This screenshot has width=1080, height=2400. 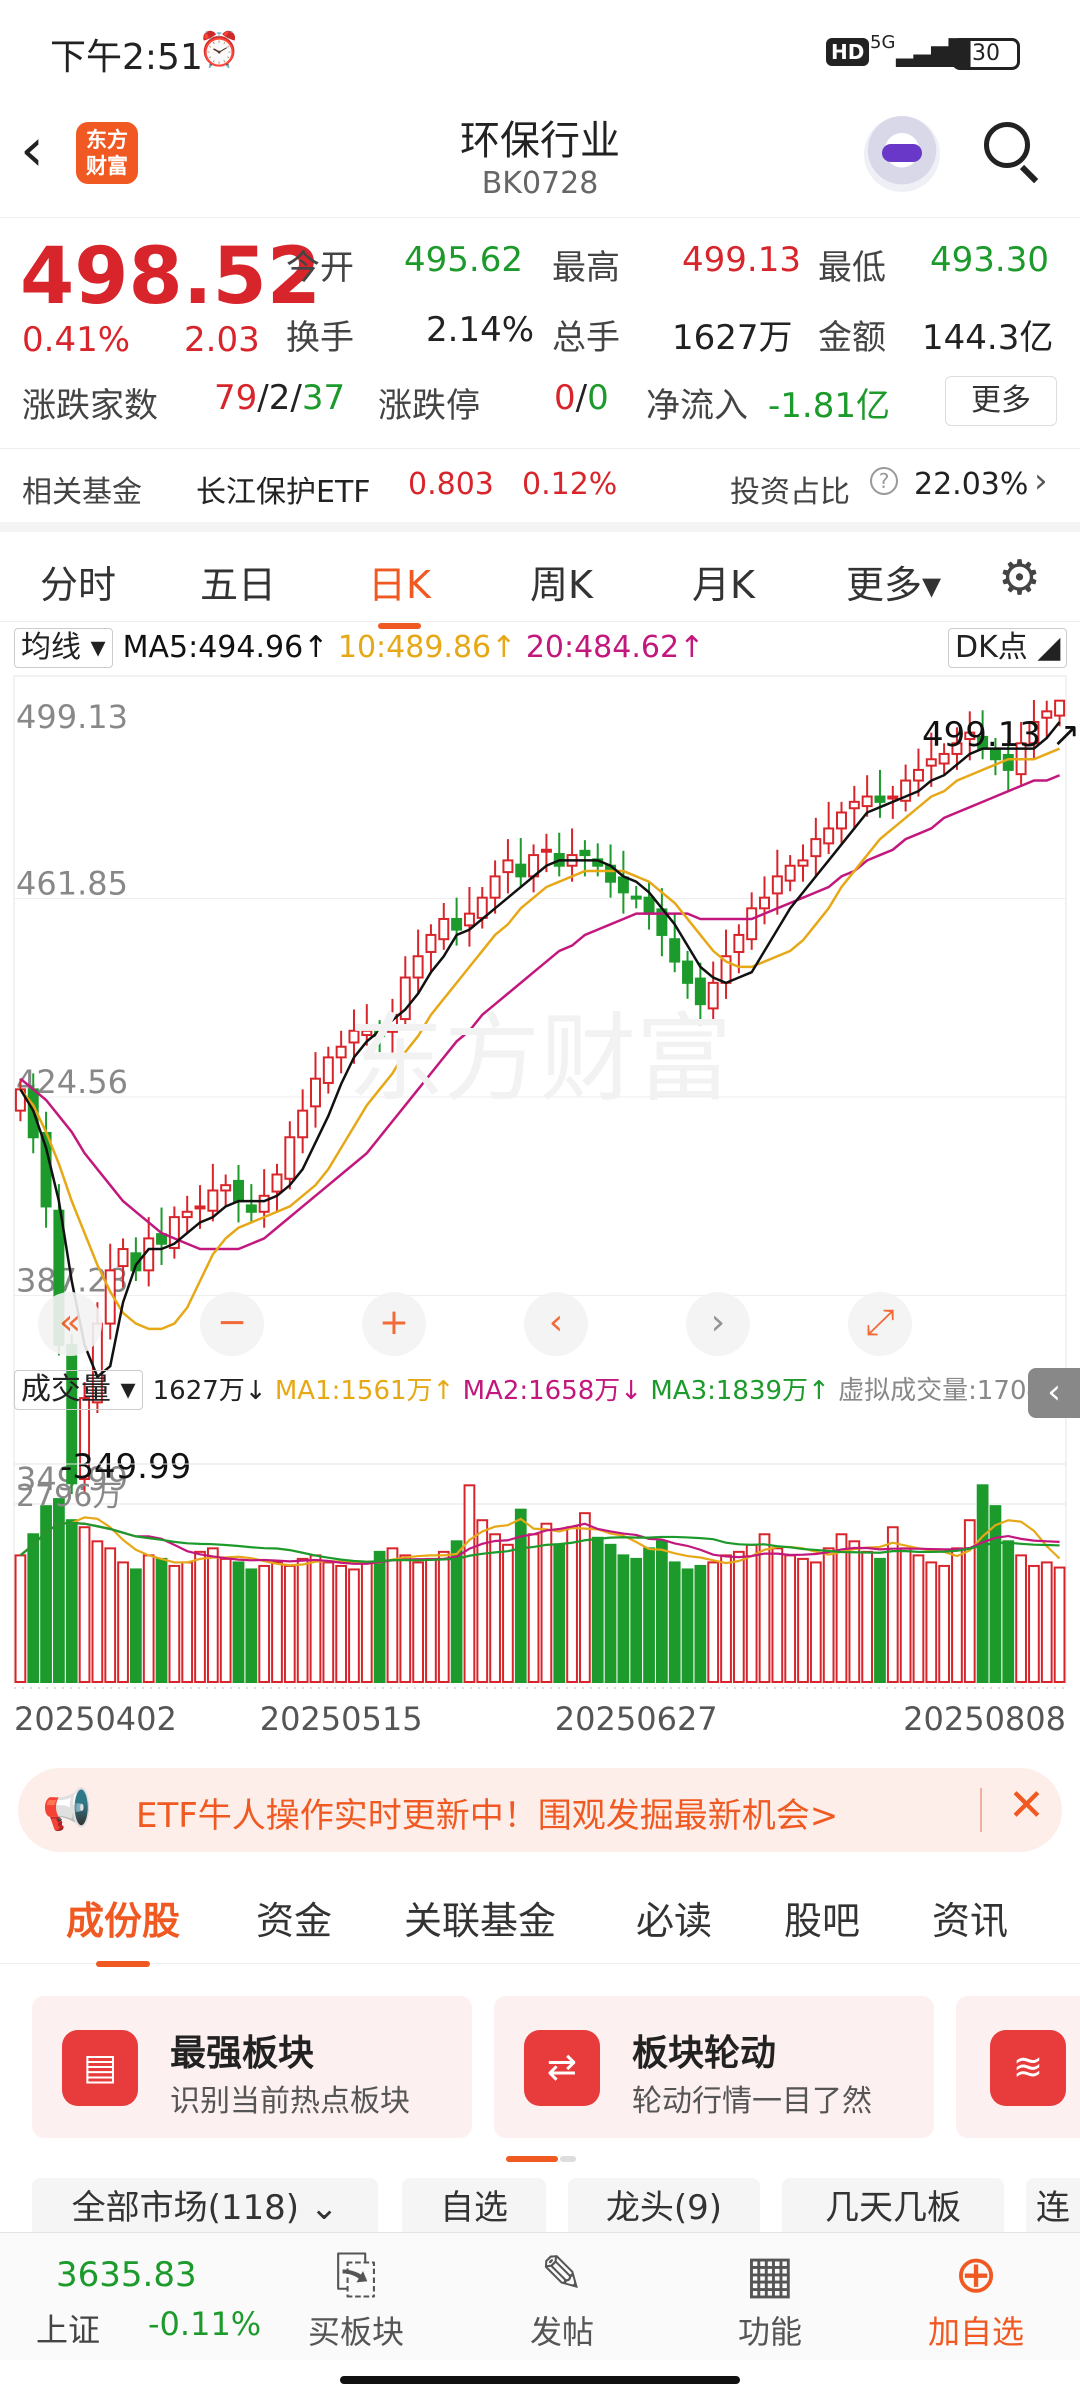 I want to click on tab-funds-flow: 资金, so click(x=294, y=1917).